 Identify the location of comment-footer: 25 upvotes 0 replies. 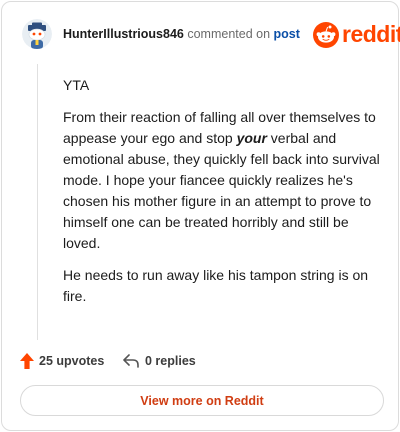
(202, 361).